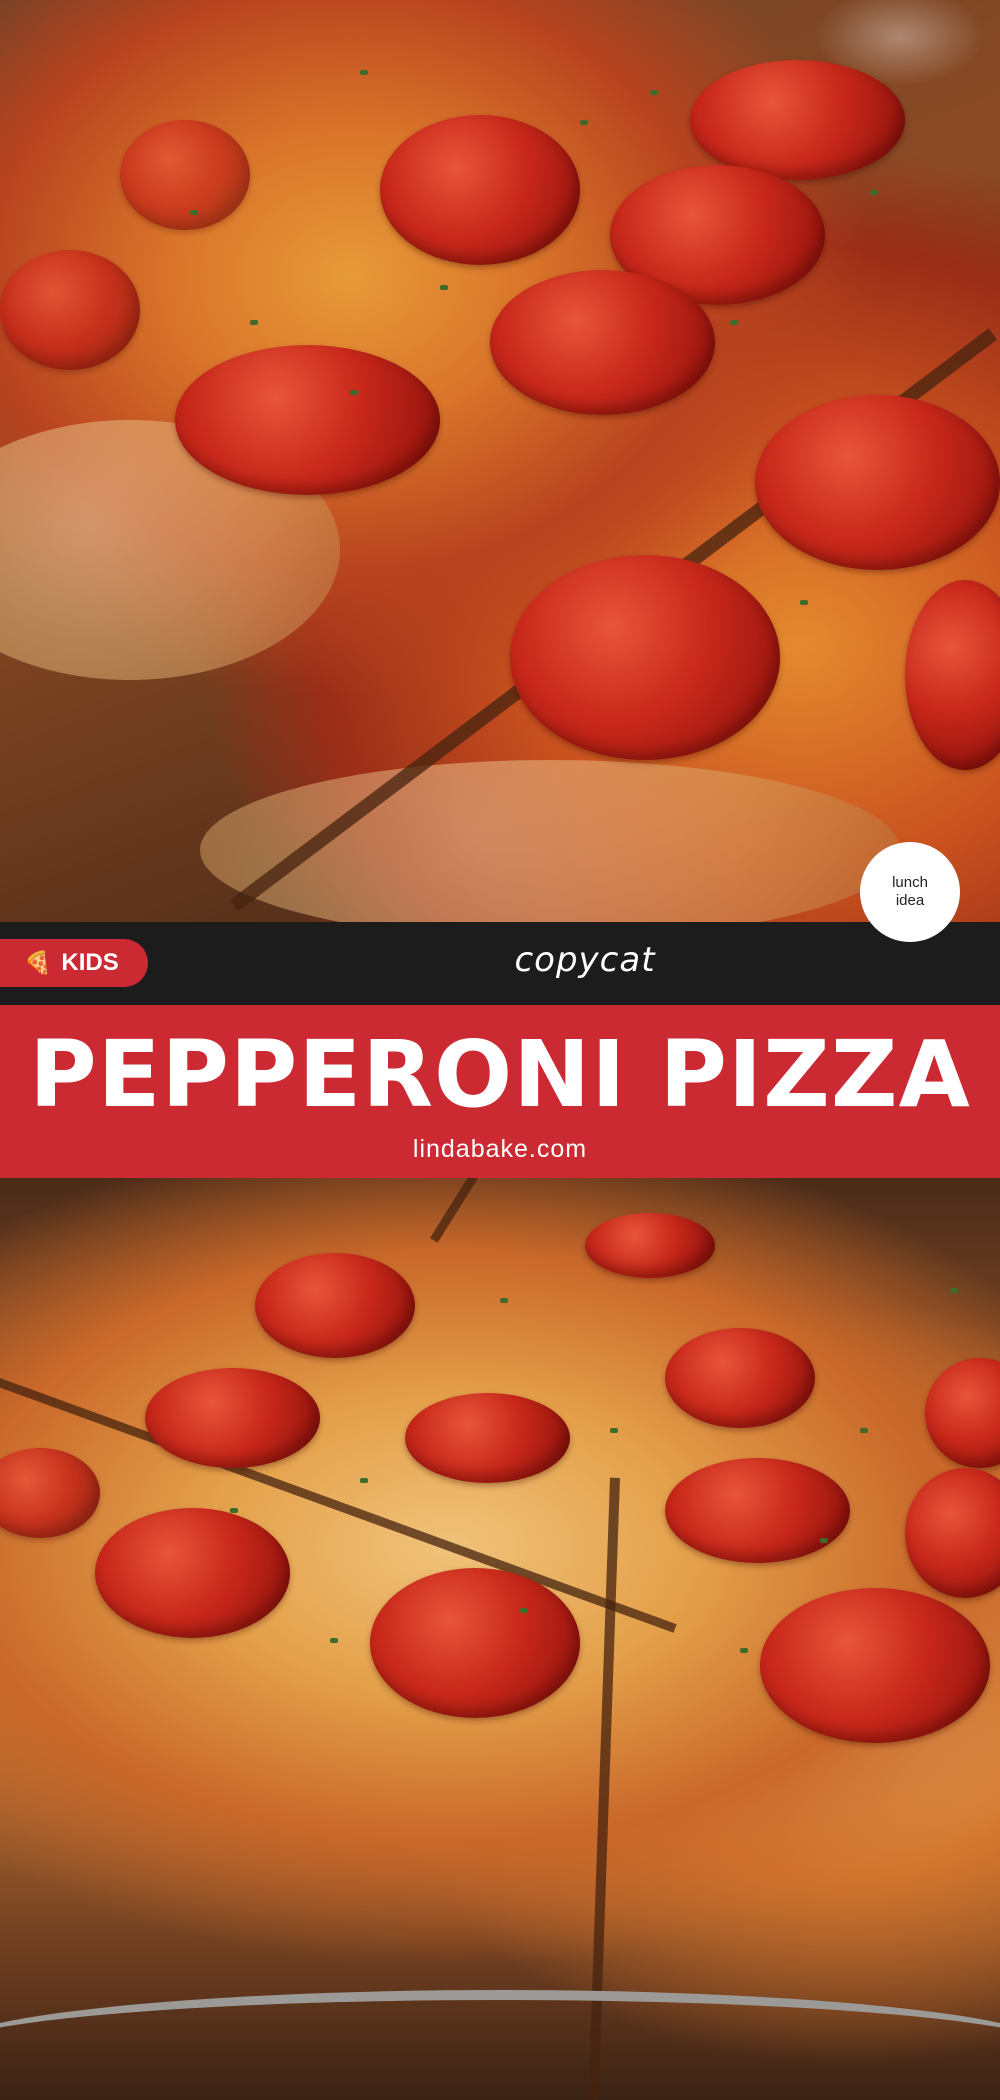 The height and width of the screenshot is (2100, 1000). I want to click on website-label: lindabake.com, so click(500, 1149).